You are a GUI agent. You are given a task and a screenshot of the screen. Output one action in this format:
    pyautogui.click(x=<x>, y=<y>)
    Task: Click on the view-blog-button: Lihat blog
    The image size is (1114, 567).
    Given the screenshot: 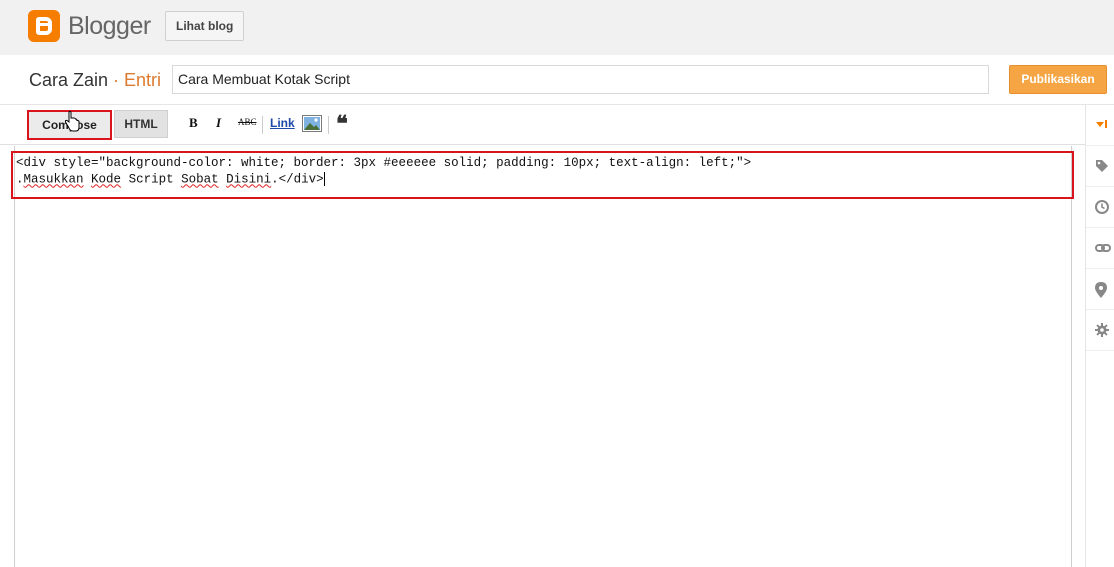 What is the action you would take?
    pyautogui.click(x=205, y=26)
    